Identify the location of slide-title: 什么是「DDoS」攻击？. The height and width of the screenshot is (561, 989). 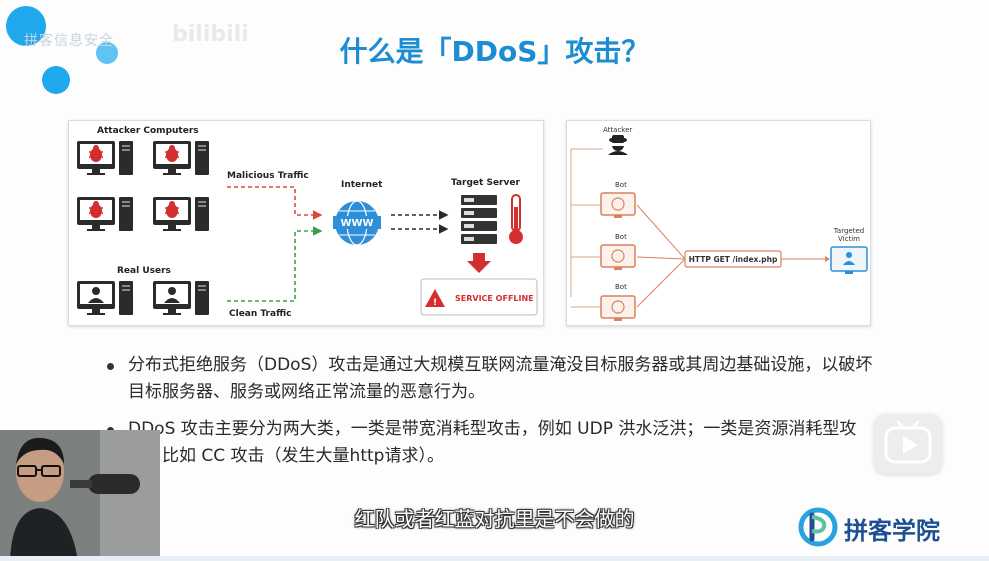
(494, 51).